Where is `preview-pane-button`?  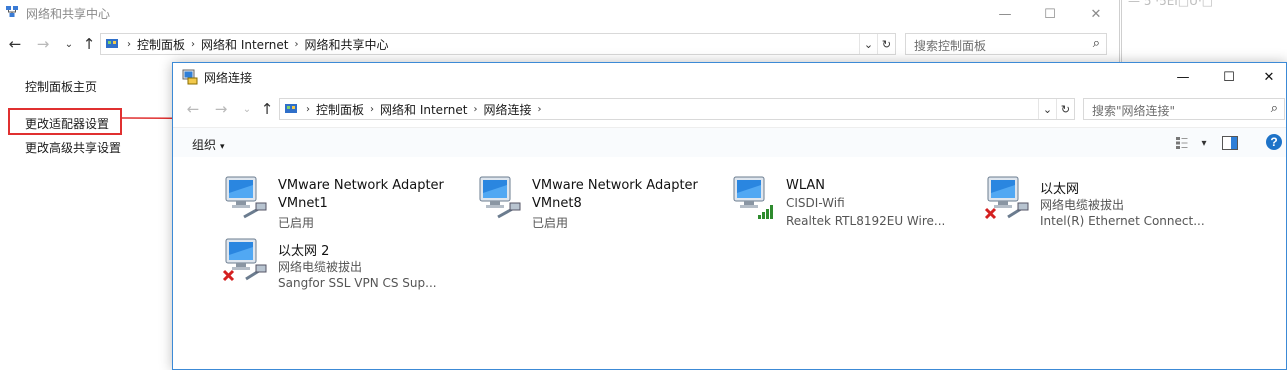
preview-pane-button is located at coordinates (1230, 143).